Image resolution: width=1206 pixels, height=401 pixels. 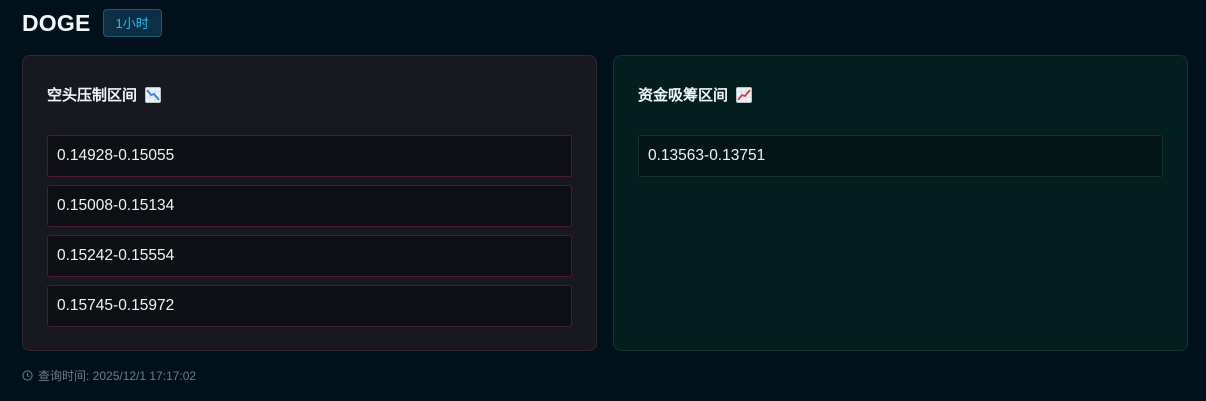 I want to click on short-panel-title-label: 空头压制区间, so click(x=92, y=95).